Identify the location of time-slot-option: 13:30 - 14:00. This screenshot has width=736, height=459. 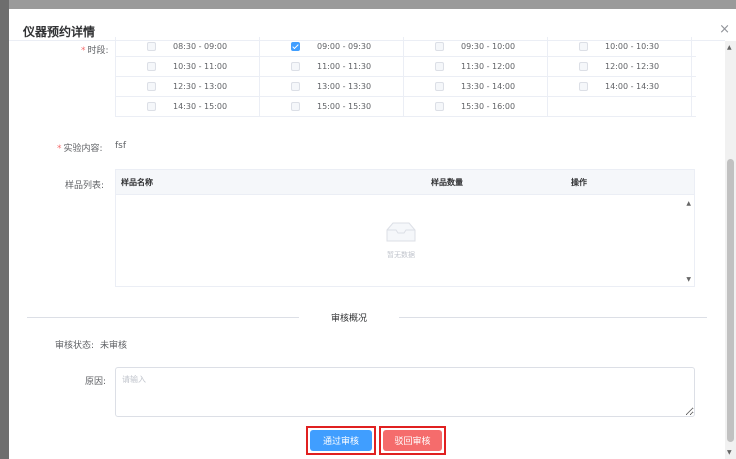
(476, 86).